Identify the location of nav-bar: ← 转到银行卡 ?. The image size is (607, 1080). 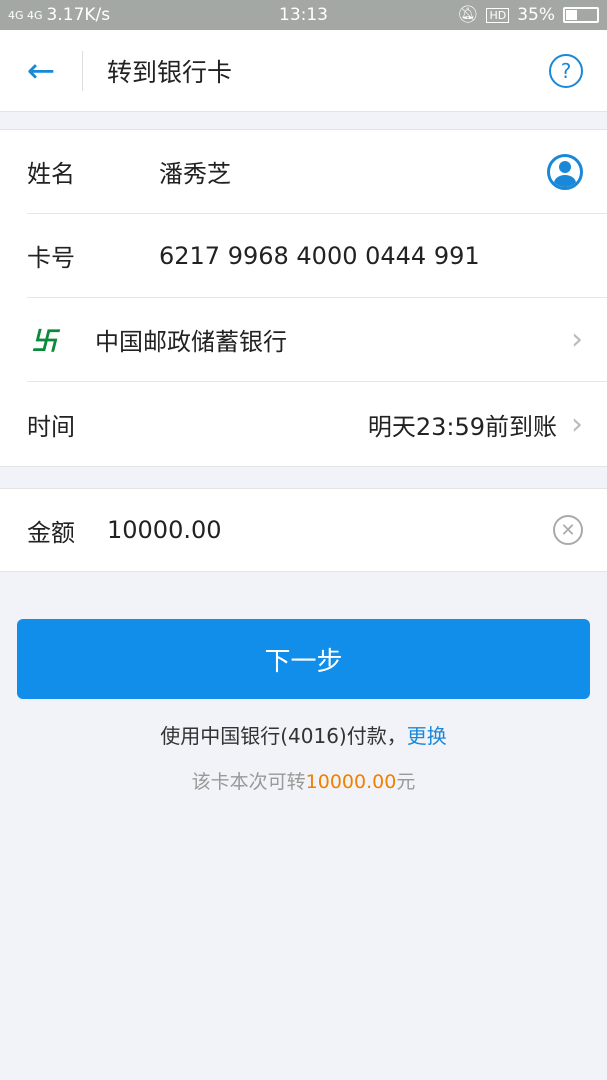
(303, 71).